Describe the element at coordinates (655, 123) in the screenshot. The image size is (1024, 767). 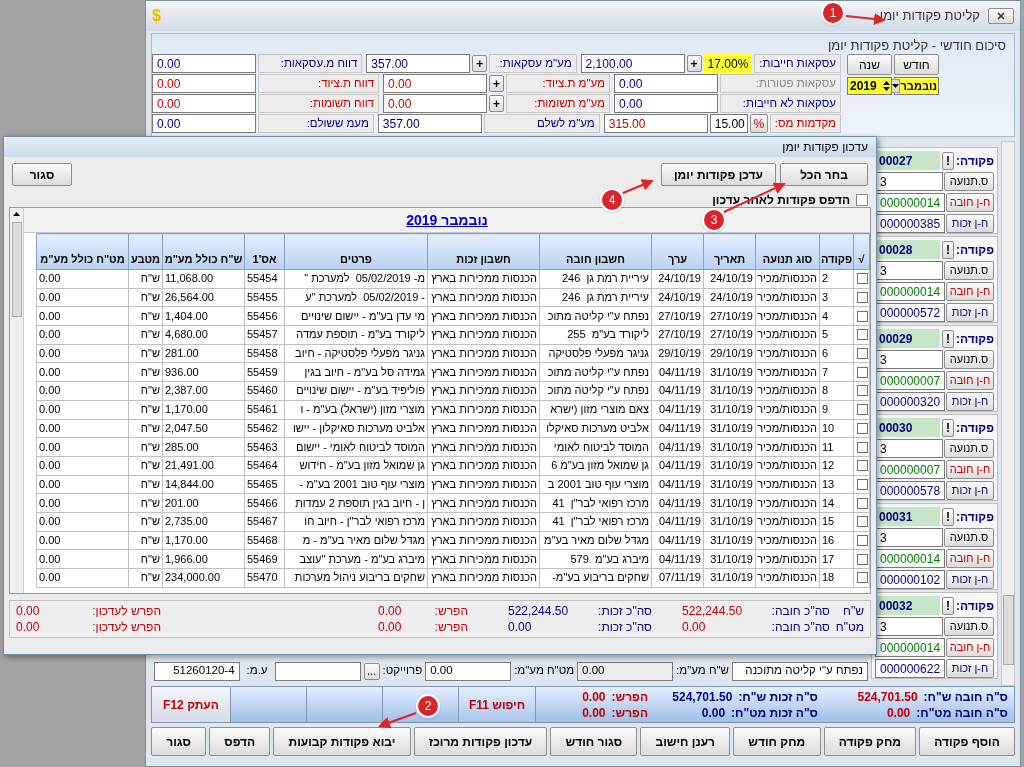
I see `amount-field: 315.00` at that location.